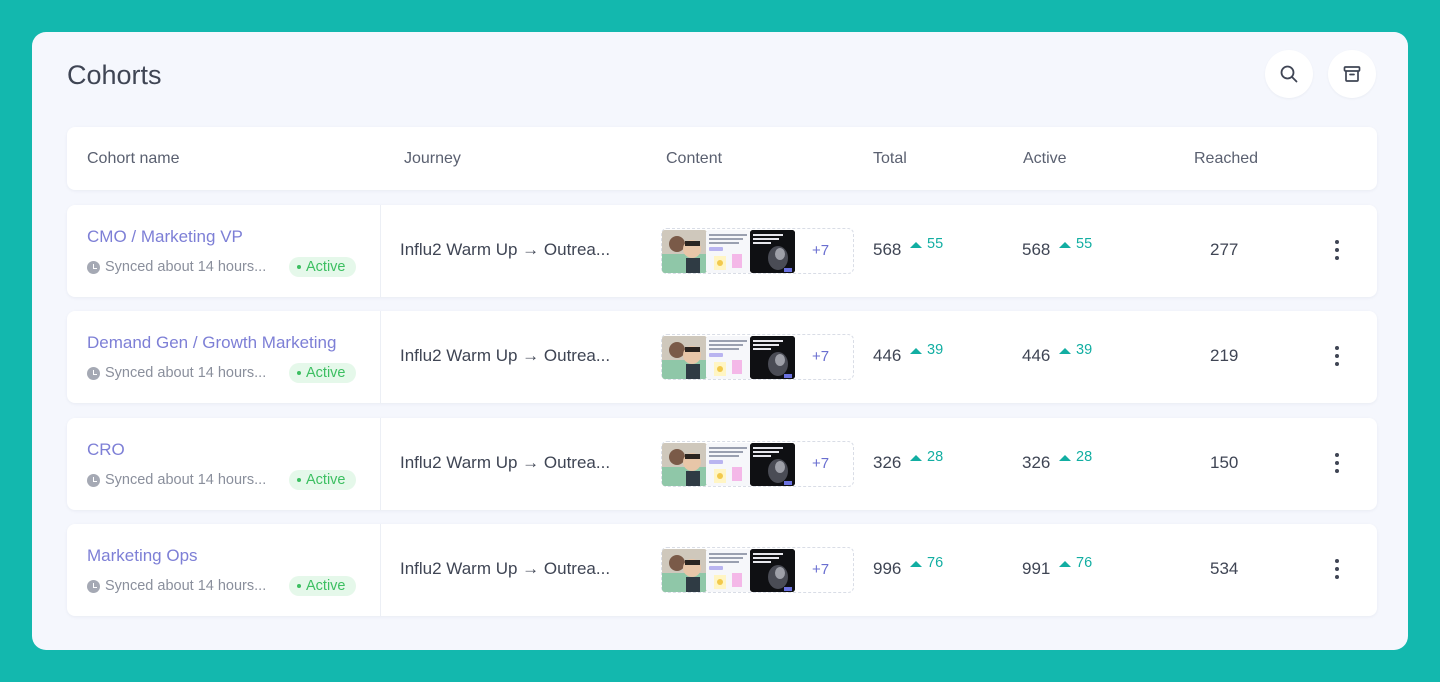 This screenshot has height=682, width=1440. Describe the element at coordinates (1075, 563) in the screenshot. I see `active-delta: 76` at that location.